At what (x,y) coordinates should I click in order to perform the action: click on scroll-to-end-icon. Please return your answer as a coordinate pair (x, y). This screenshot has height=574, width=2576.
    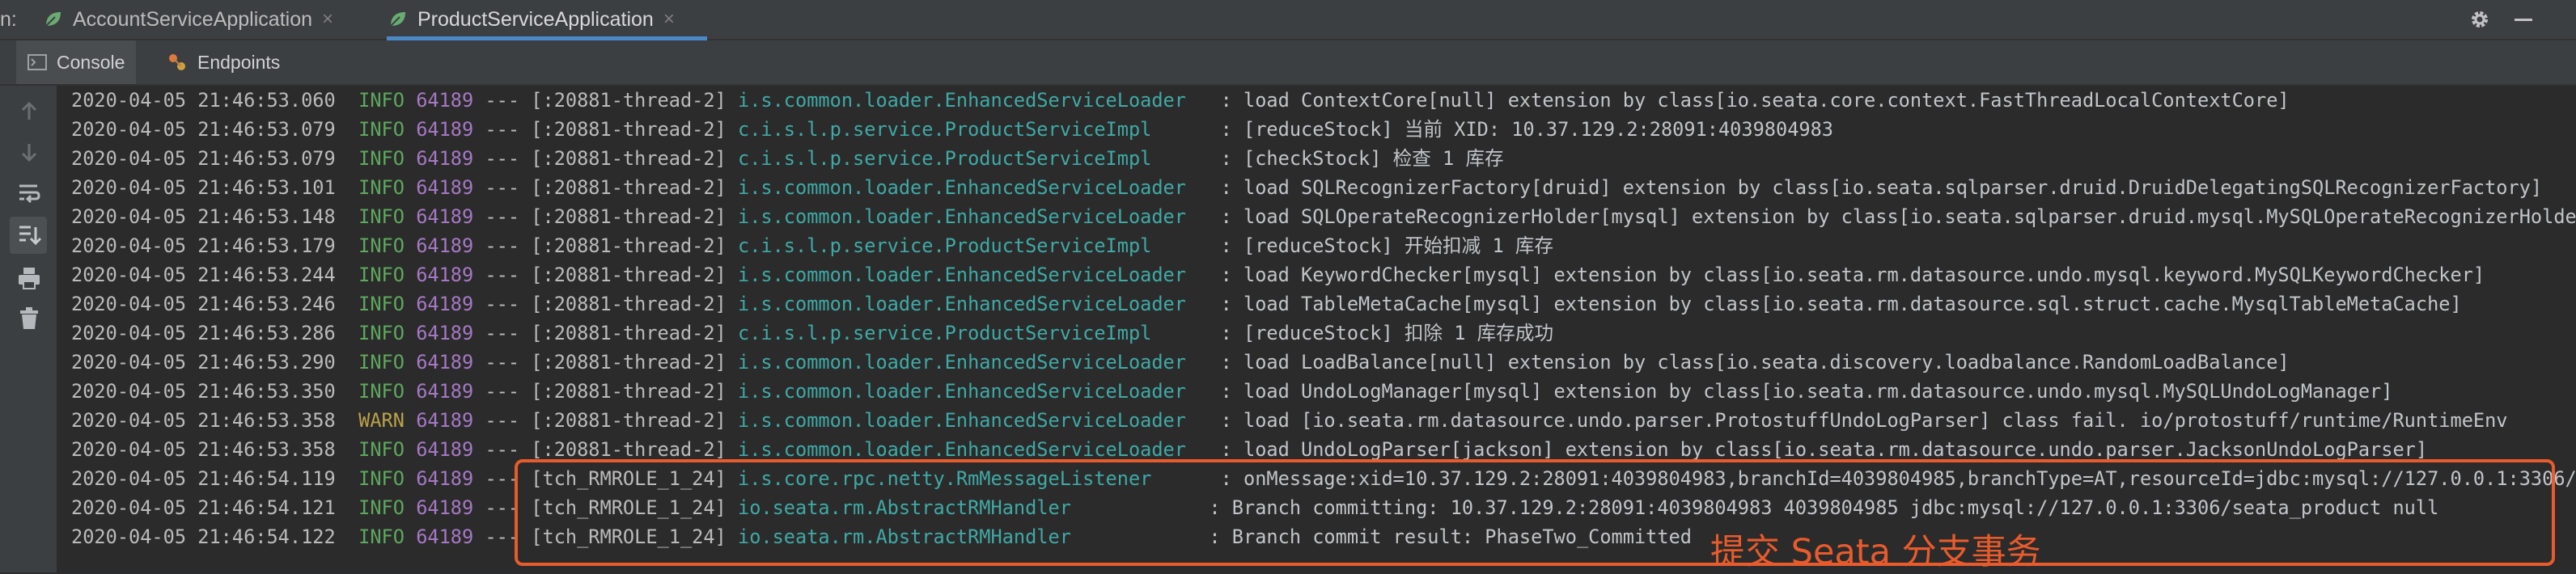
    Looking at the image, I should click on (29, 235).